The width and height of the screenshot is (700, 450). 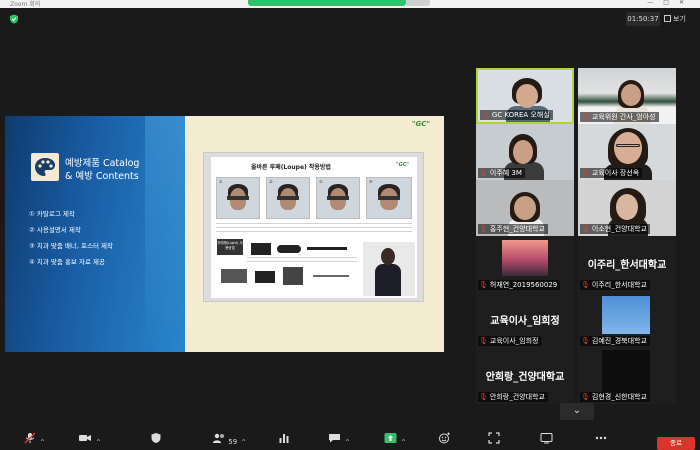 What do you see at coordinates (615, 285) in the screenshot?
I see `participant-name: 🎙 이주리_한서대학교` at bounding box center [615, 285].